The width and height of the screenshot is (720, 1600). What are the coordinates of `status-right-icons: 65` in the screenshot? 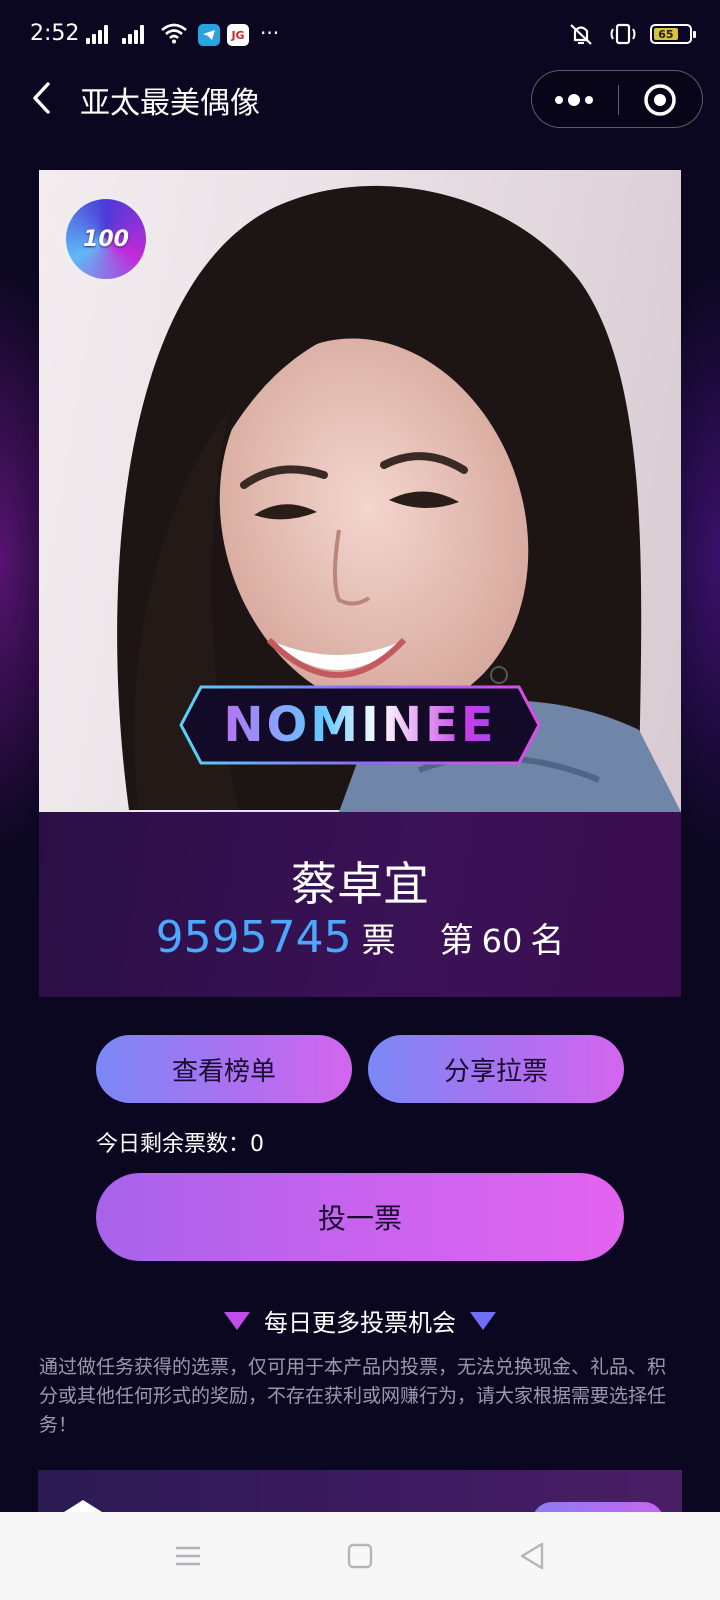 It's located at (631, 34).